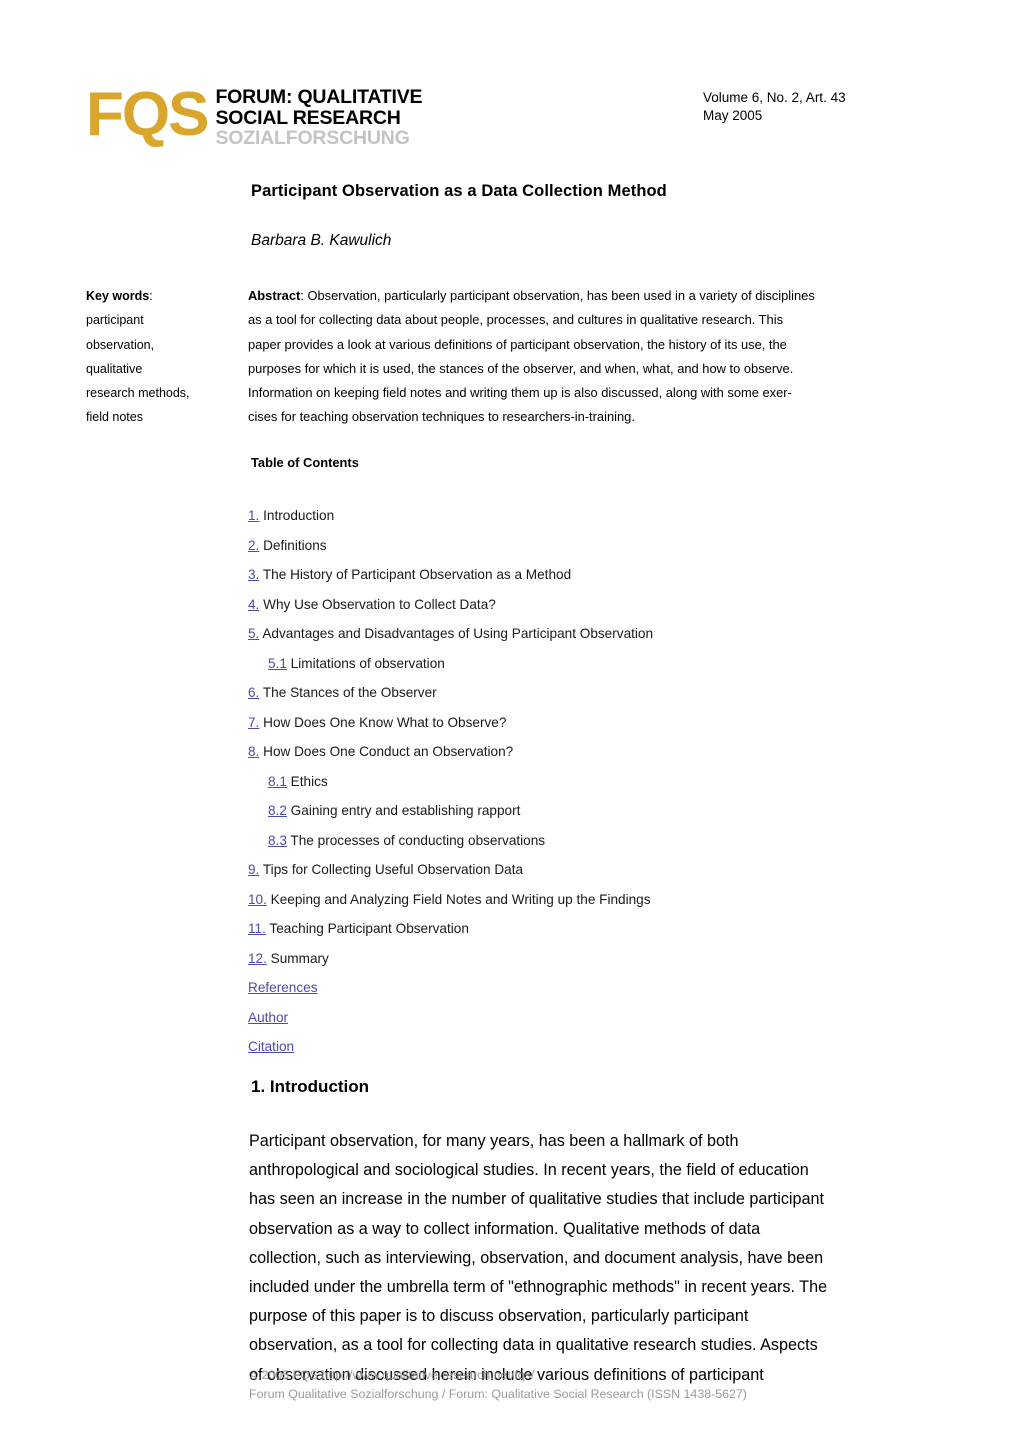 The width and height of the screenshot is (1020, 1443). What do you see at coordinates (319, 97) in the screenshot?
I see `fqs-logo-line-1: FORUM: QUALITATIVE` at bounding box center [319, 97].